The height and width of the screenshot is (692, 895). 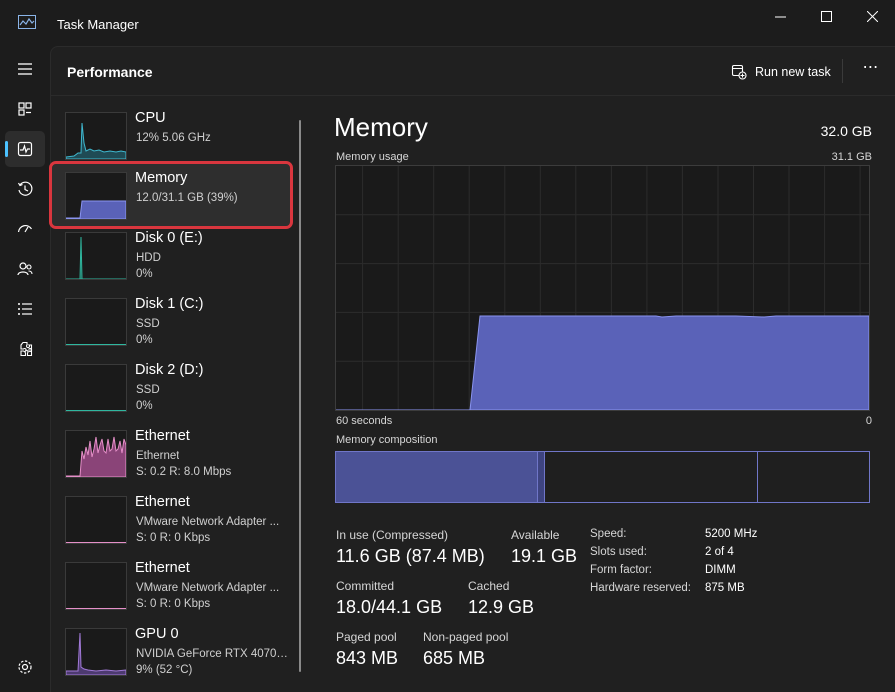 I want to click on nav-app-history, so click(x=25, y=189).